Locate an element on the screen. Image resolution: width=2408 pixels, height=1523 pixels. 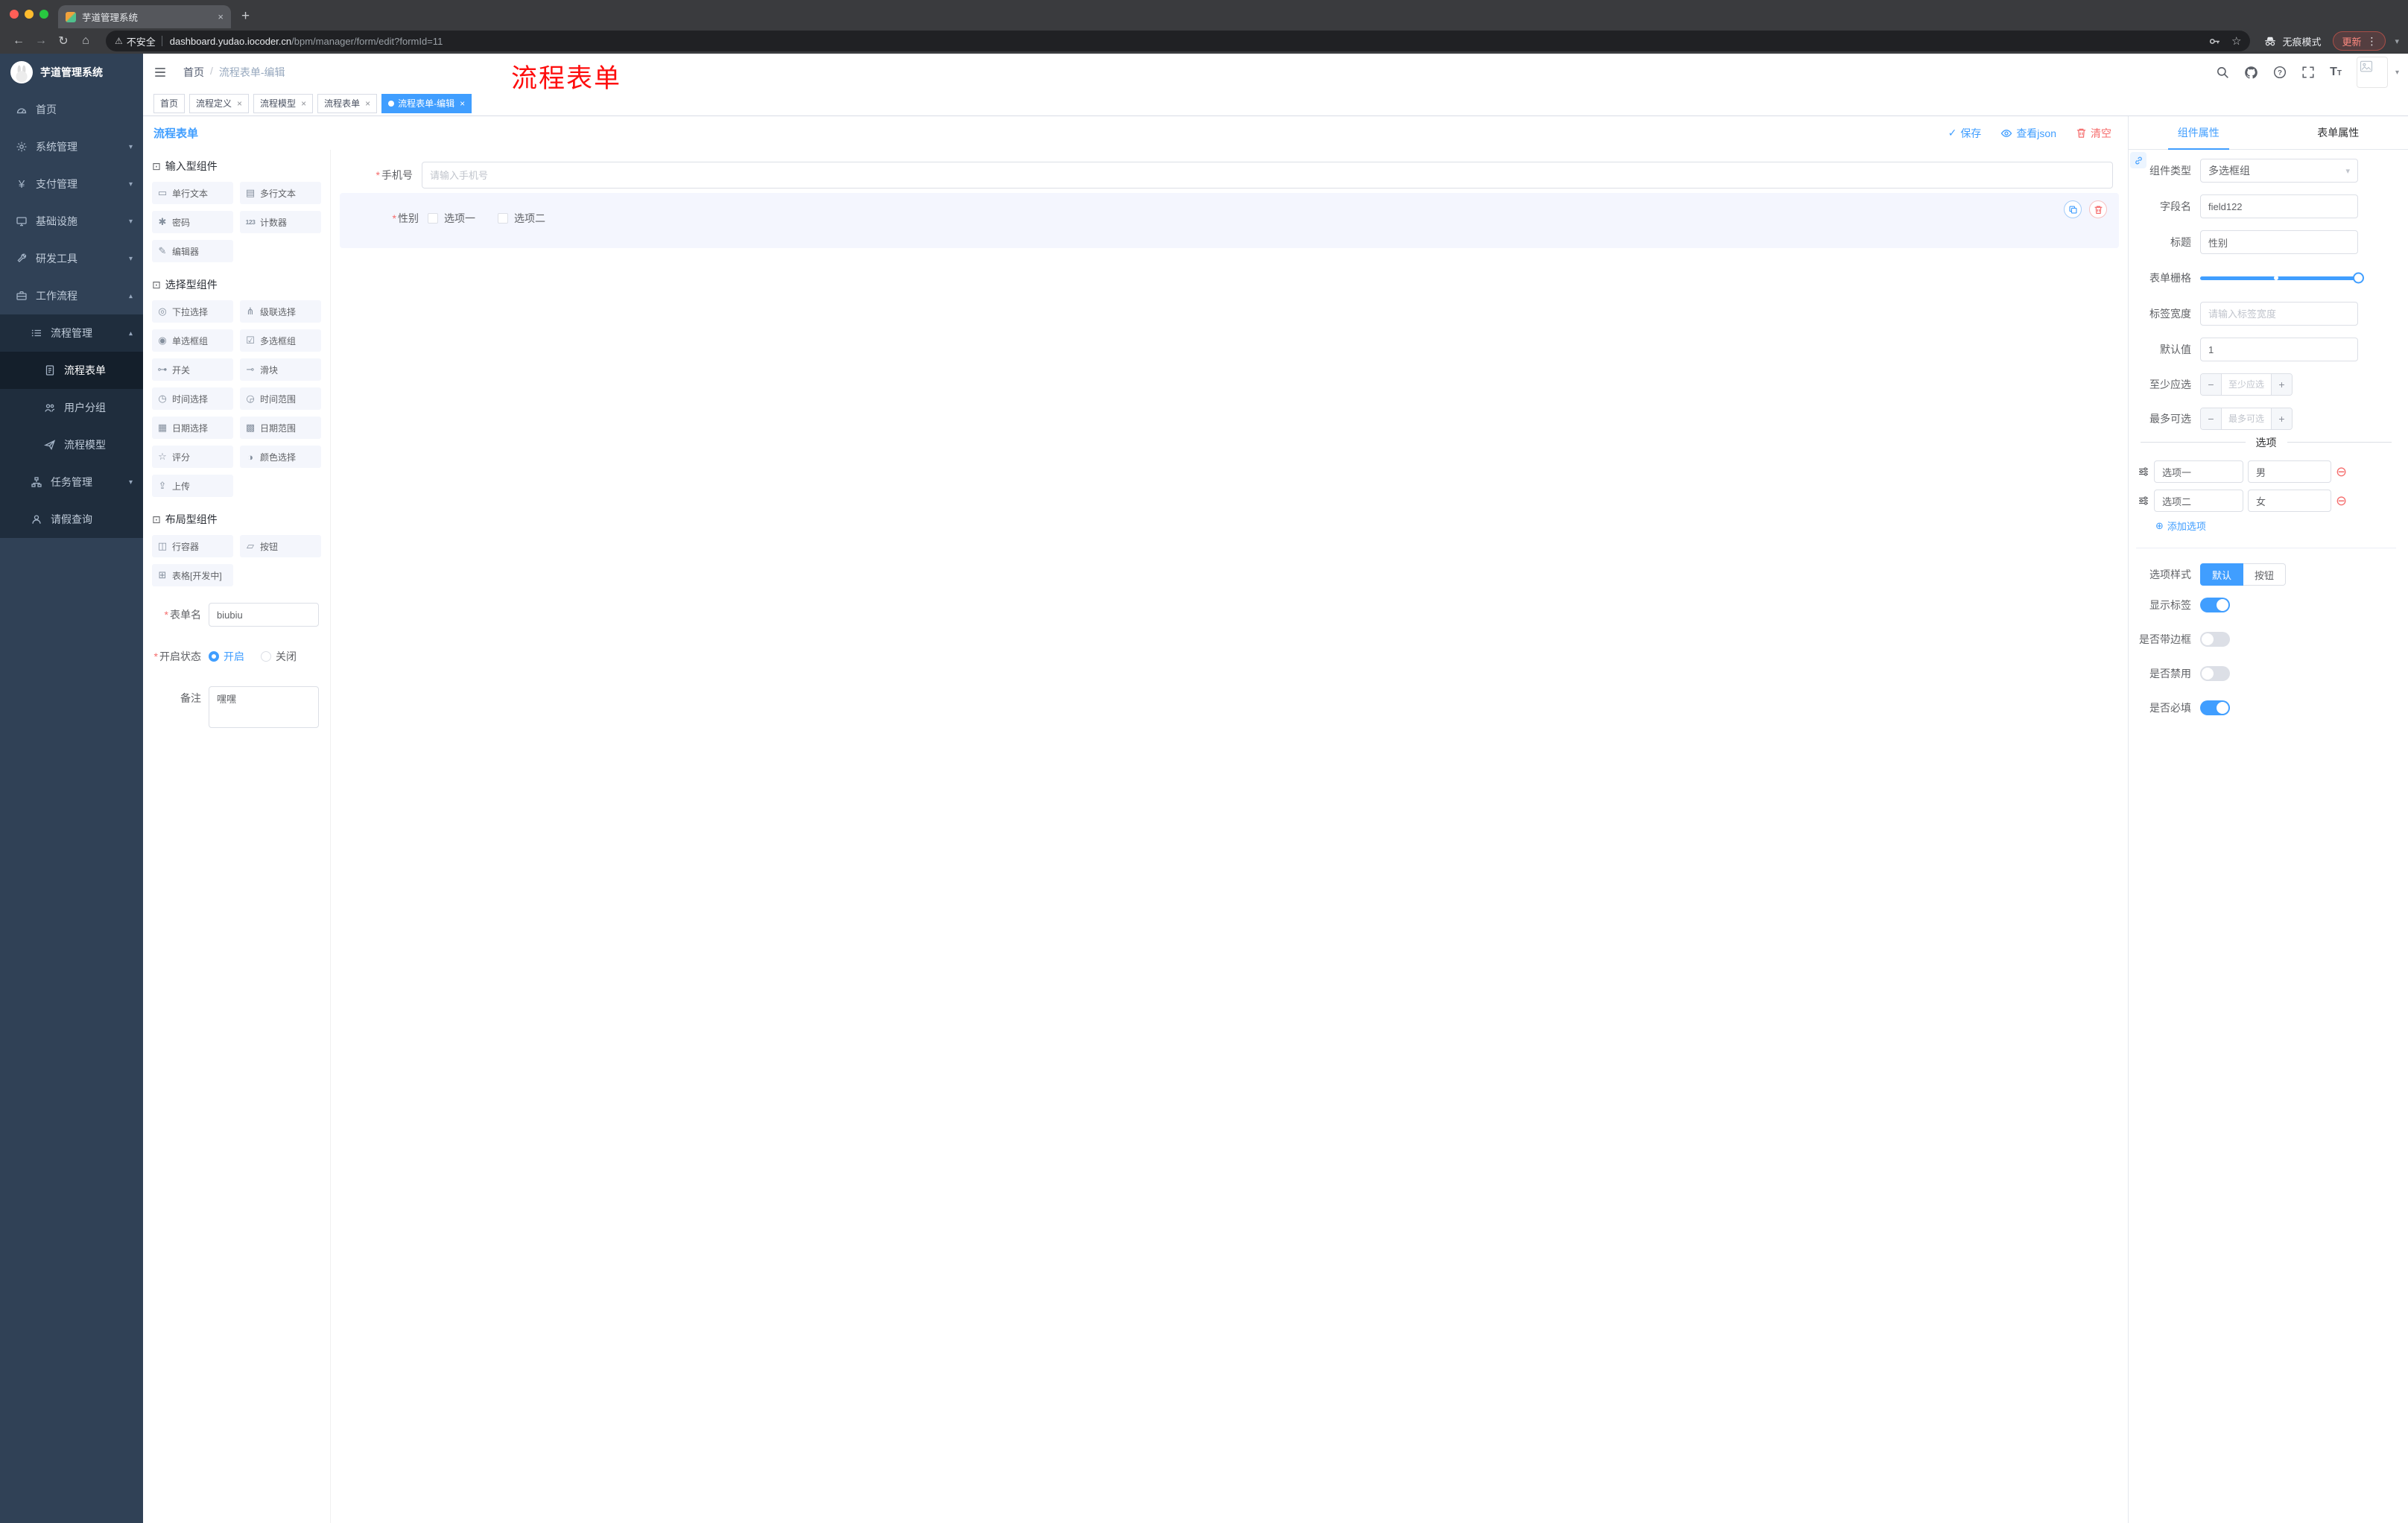
palette-item-multi-text: ▤ 多行文本 is located at coordinates (280, 193).